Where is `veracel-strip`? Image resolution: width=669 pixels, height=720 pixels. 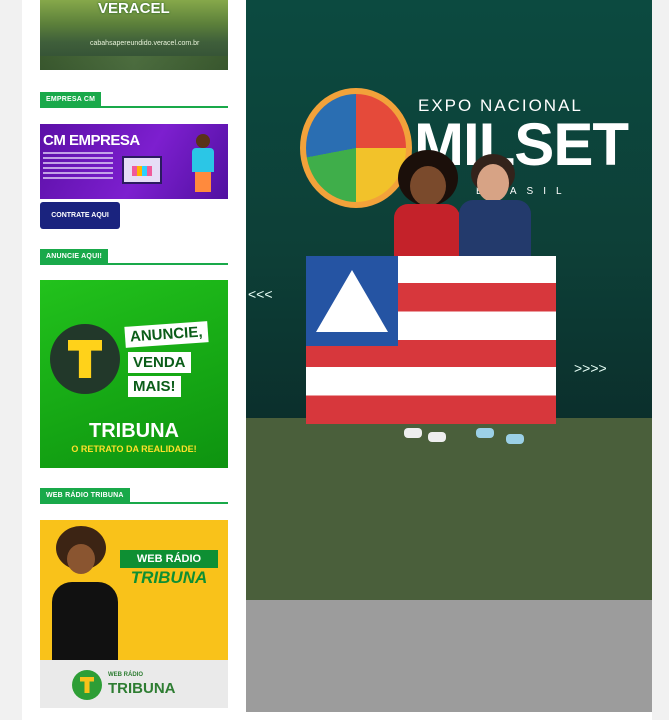 veracel-strip is located at coordinates (134, 63).